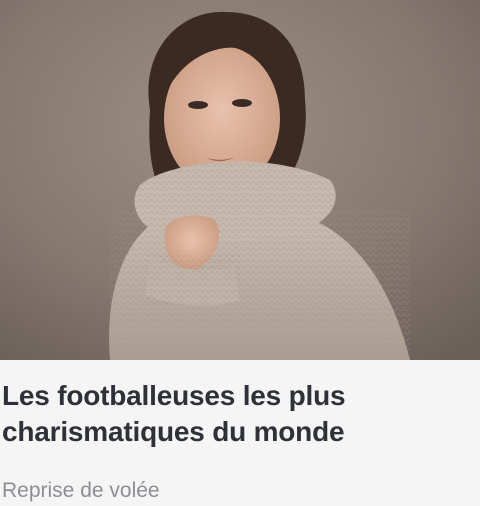 The width and height of the screenshot is (480, 506). I want to click on article-source: Reprise de volée, so click(81, 490).